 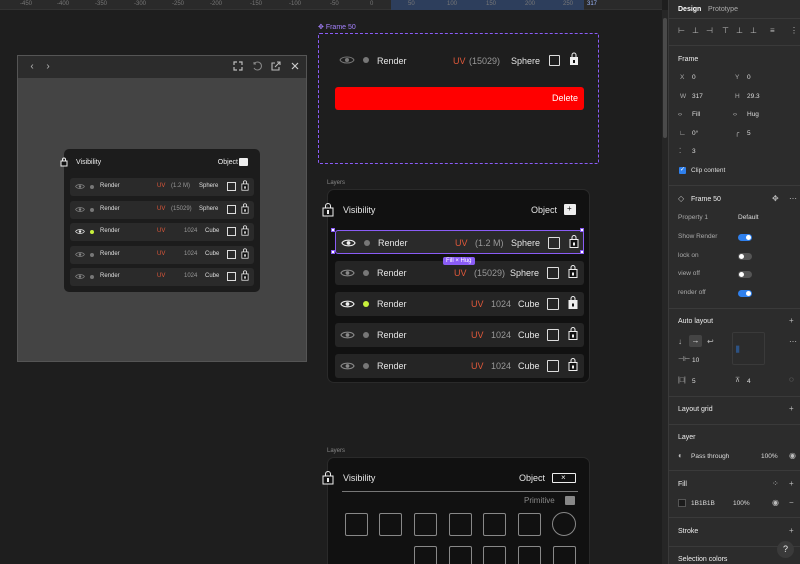 I want to click on direction-right-icon: →, so click(x=695, y=341).